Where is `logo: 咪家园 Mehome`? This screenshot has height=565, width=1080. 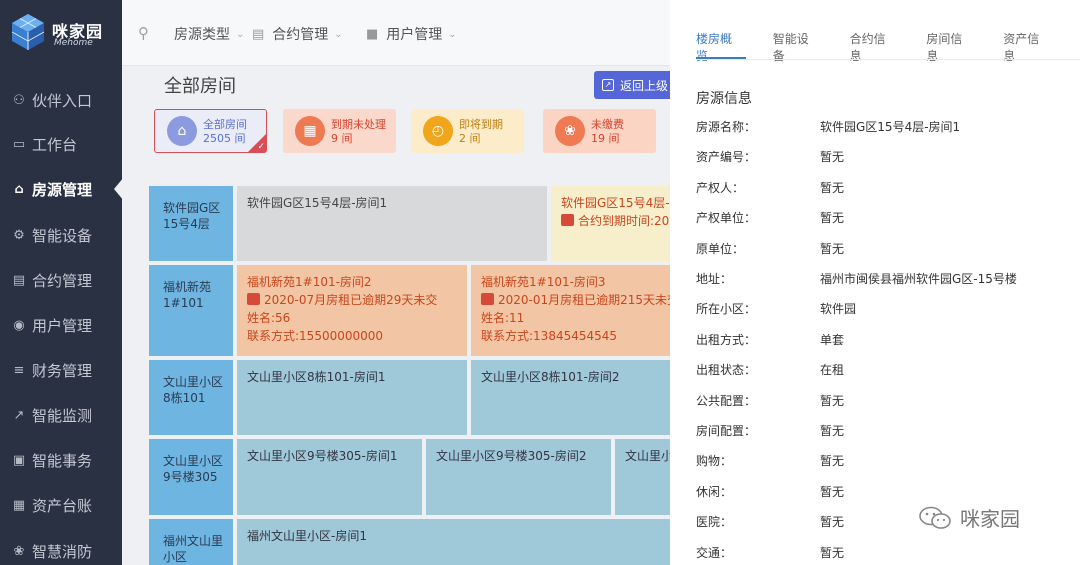
logo: 咪家园 Mehome is located at coordinates (61, 33).